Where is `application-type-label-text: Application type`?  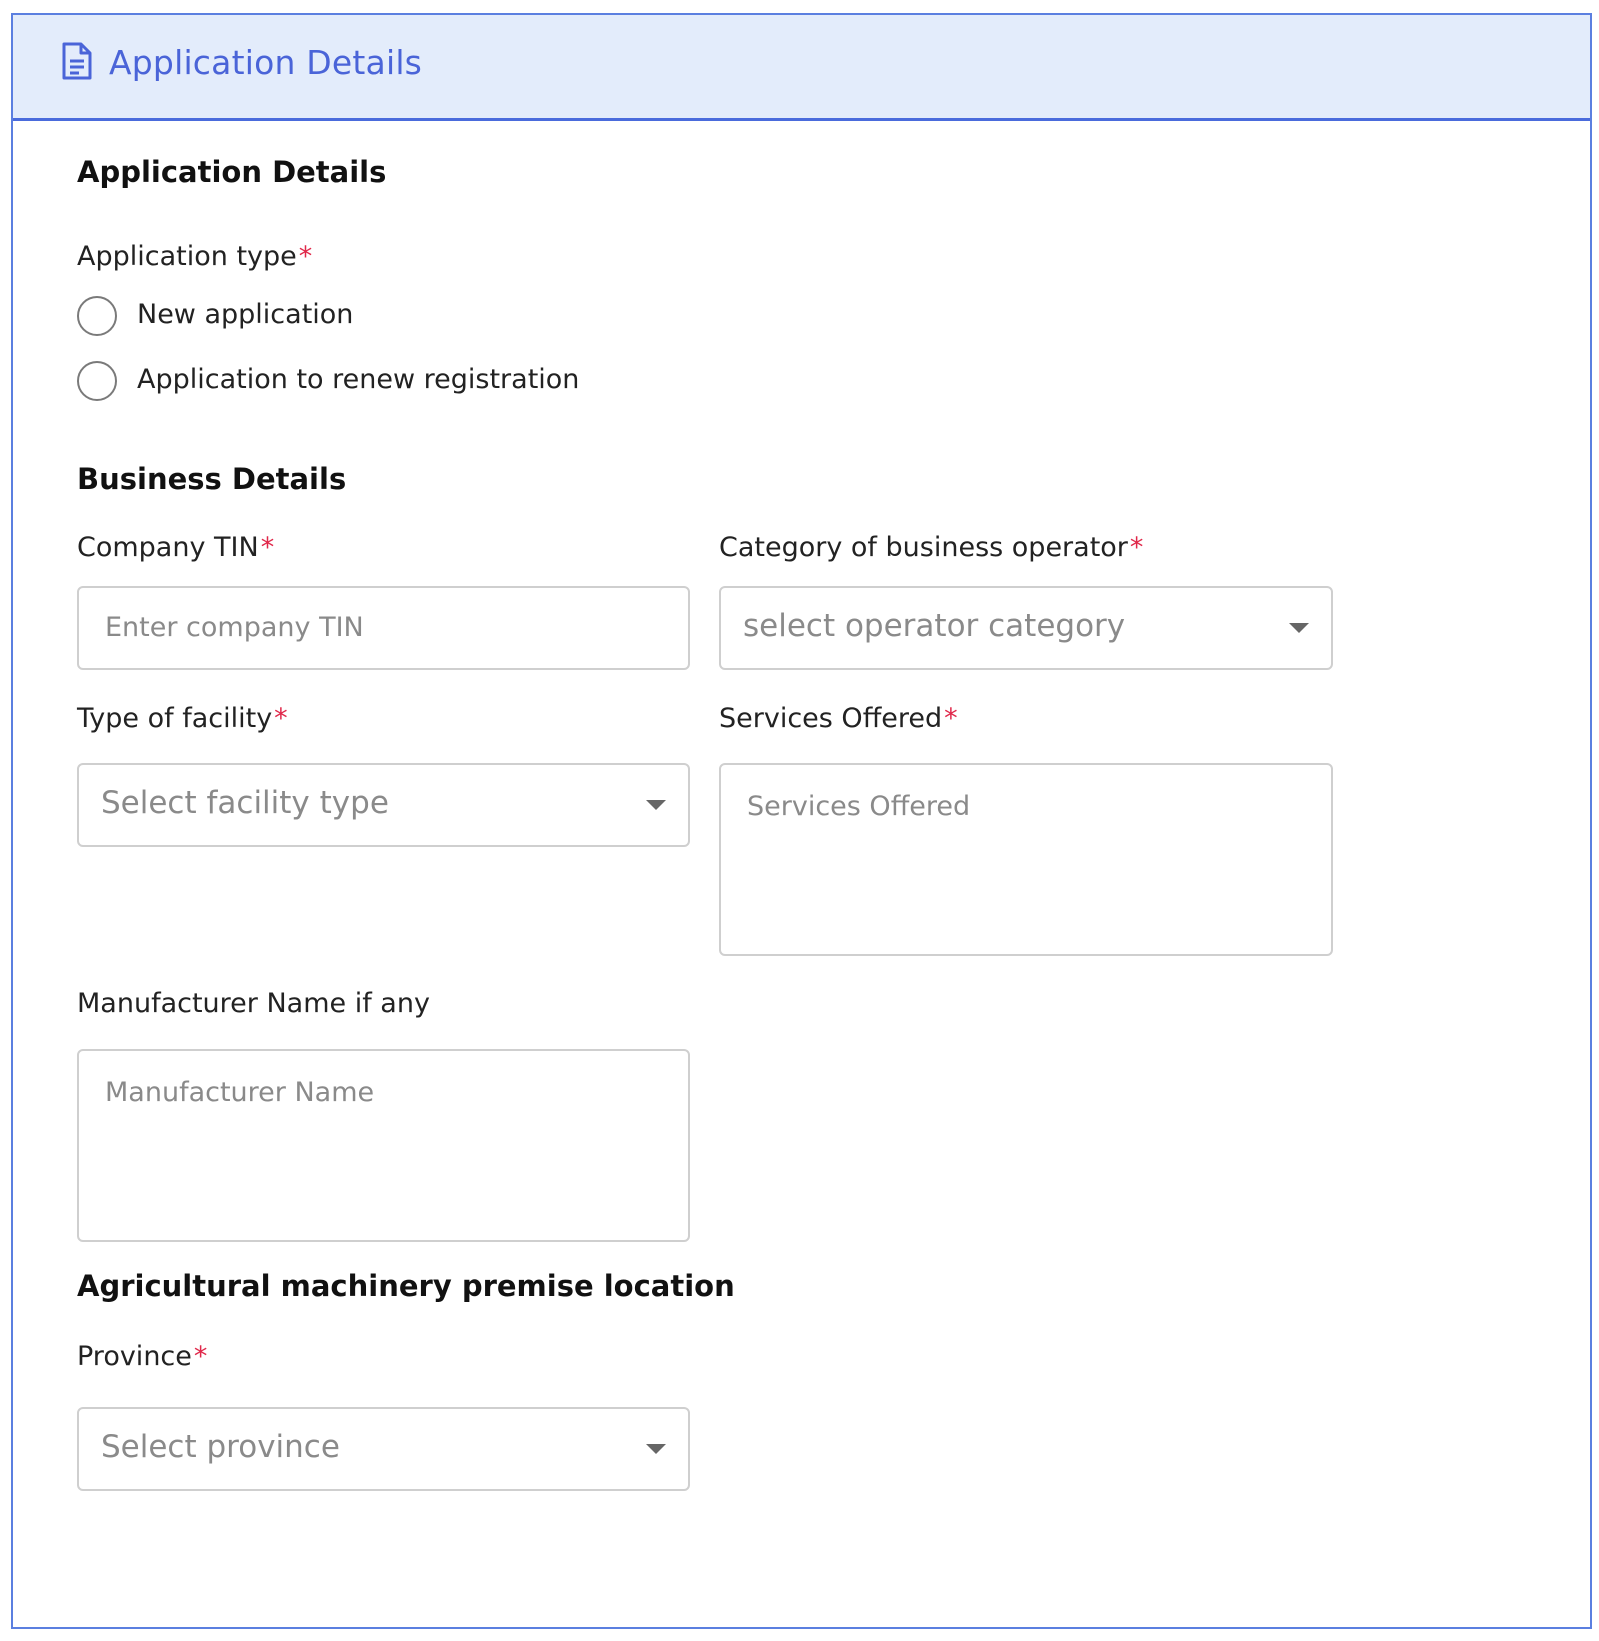 application-type-label-text: Application type is located at coordinates (187, 256).